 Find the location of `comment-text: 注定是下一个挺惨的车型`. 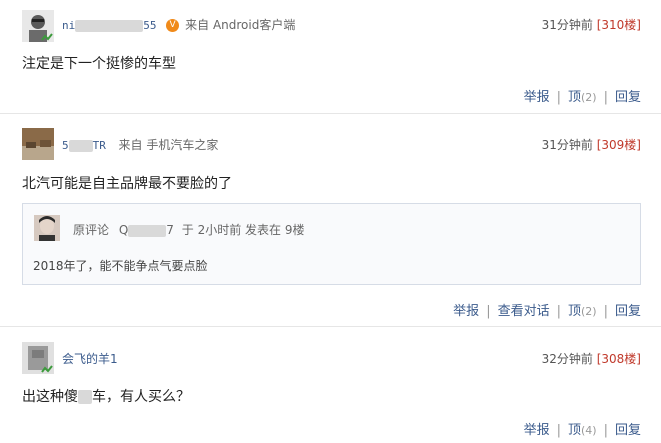

comment-text: 注定是下一个挺惨的车型 is located at coordinates (99, 64).